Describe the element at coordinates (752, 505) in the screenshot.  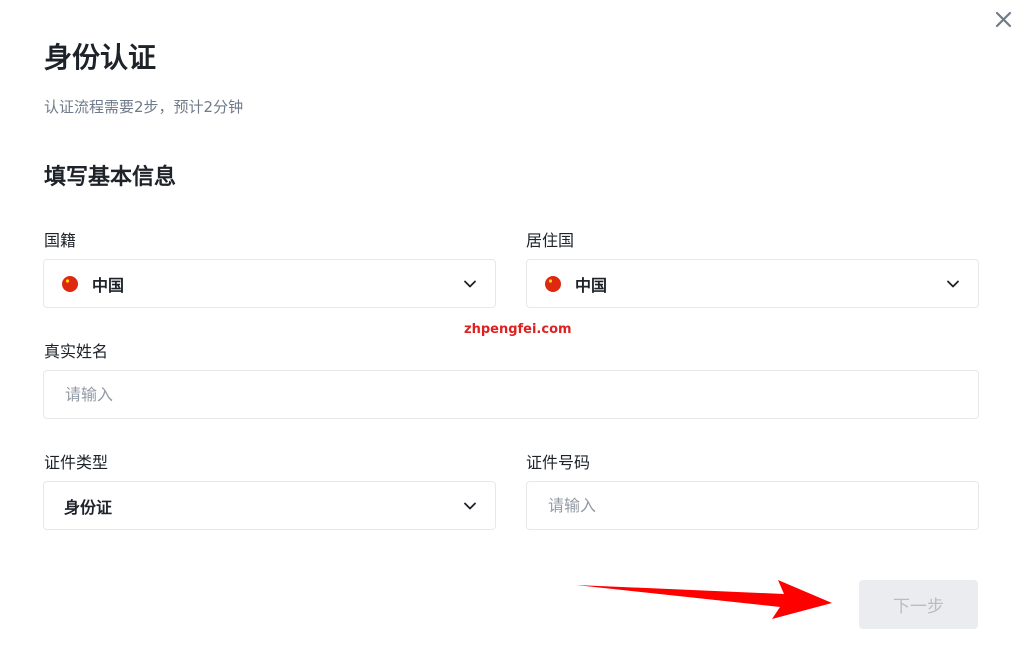
I see `id-number-input` at that location.